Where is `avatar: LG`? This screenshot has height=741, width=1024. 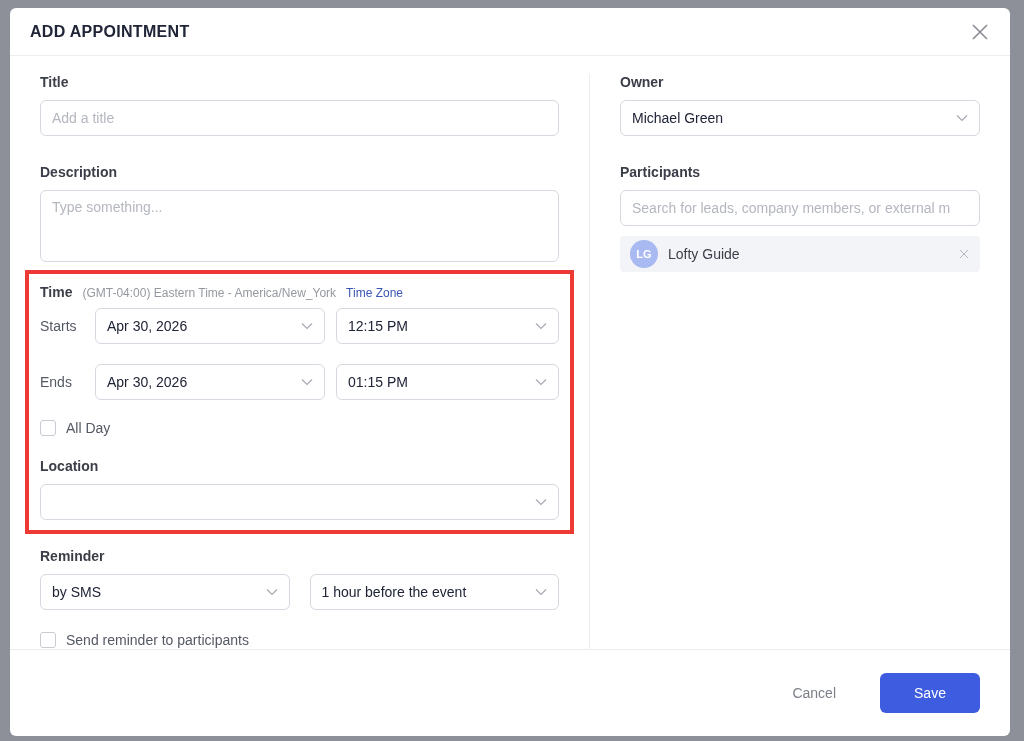 avatar: LG is located at coordinates (644, 254).